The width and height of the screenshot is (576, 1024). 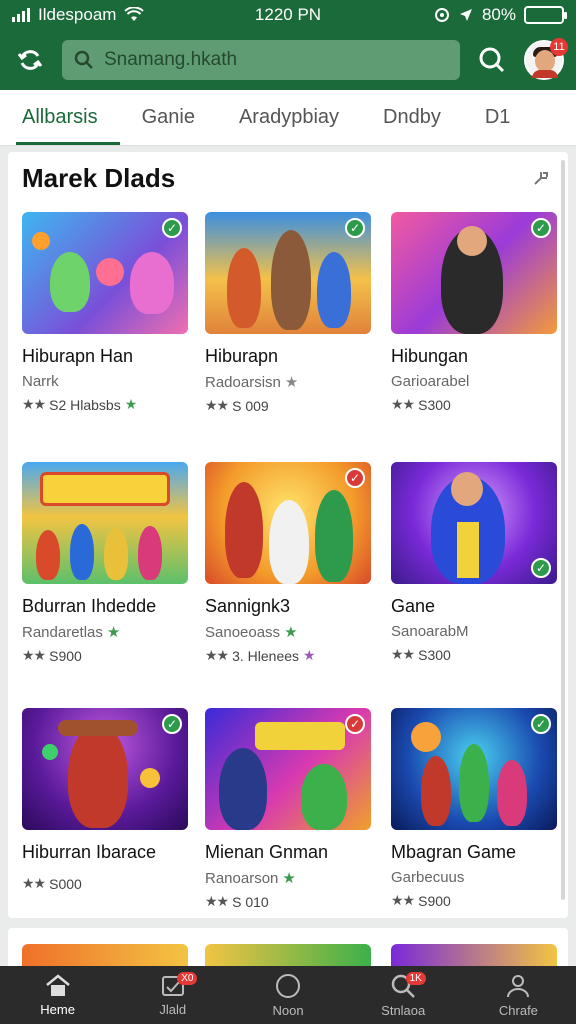 I want to click on game-logo, so click(x=105, y=489).